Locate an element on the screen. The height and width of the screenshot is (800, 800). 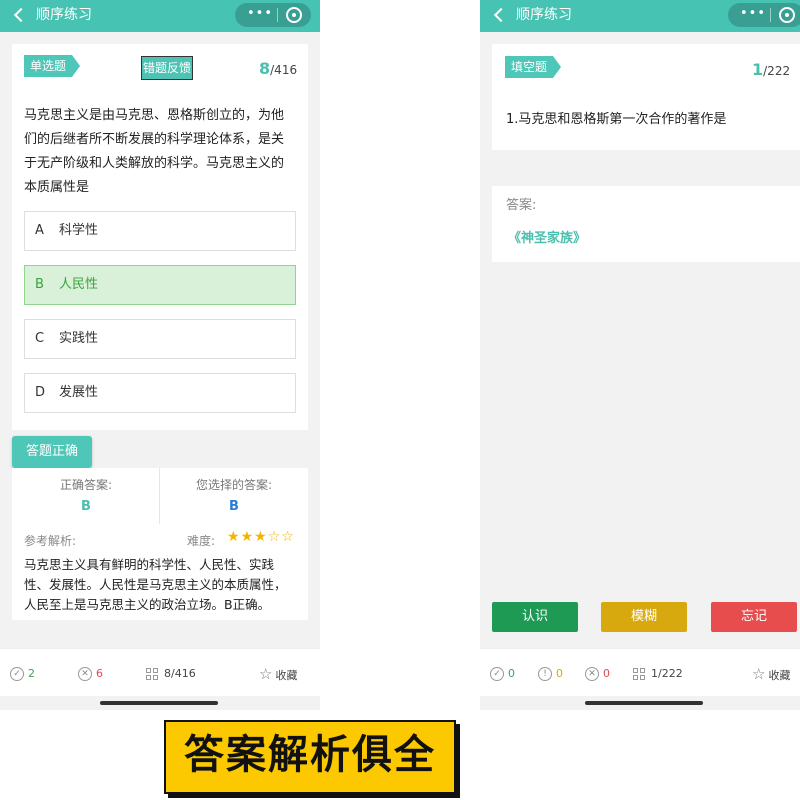
answer-label: 答案: is located at coordinates (521, 205).